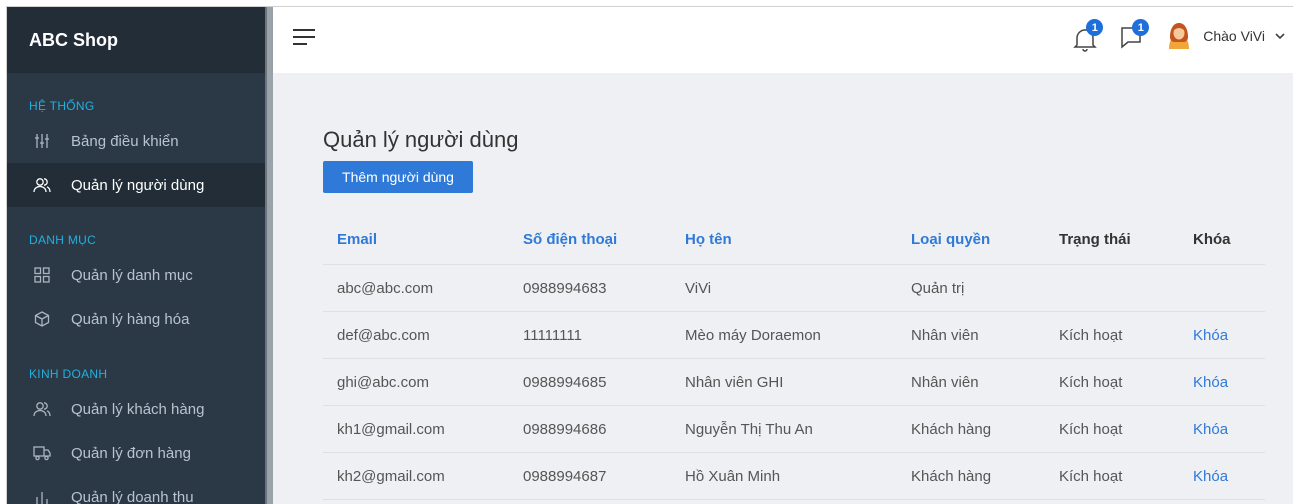  What do you see at coordinates (132, 496) in the screenshot?
I see `sidebar-item-label: Quản lý doanh thu` at bounding box center [132, 496].